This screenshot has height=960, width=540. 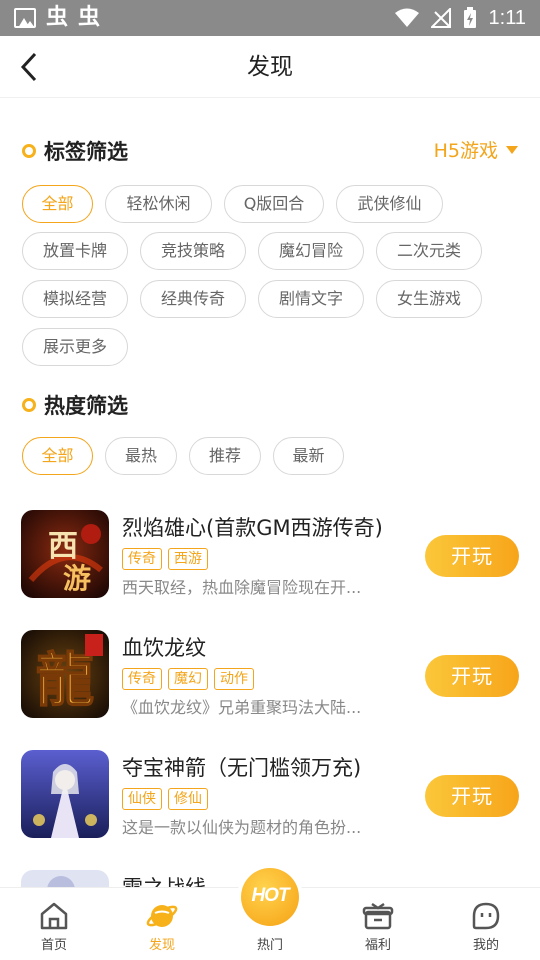 What do you see at coordinates (89, 17) in the screenshot?
I see `bug-notification-icon-2: 虫` at bounding box center [89, 17].